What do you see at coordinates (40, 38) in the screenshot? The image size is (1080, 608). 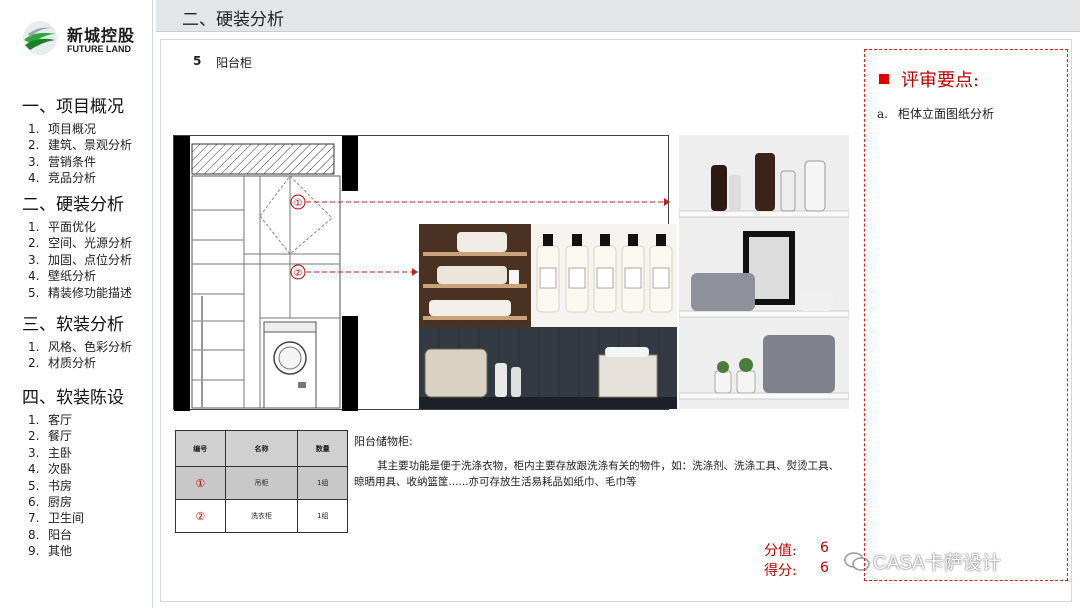 I see `logo-mark-icon` at bounding box center [40, 38].